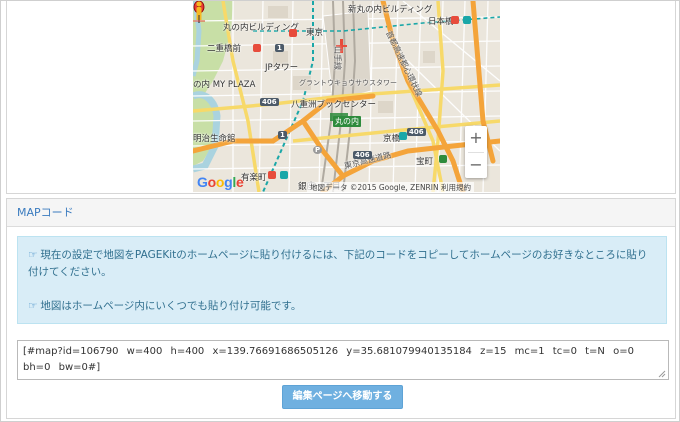  Describe the element at coordinates (261, 28) in the screenshot. I see `map-label-maru: 丸の内ビルディング` at that location.